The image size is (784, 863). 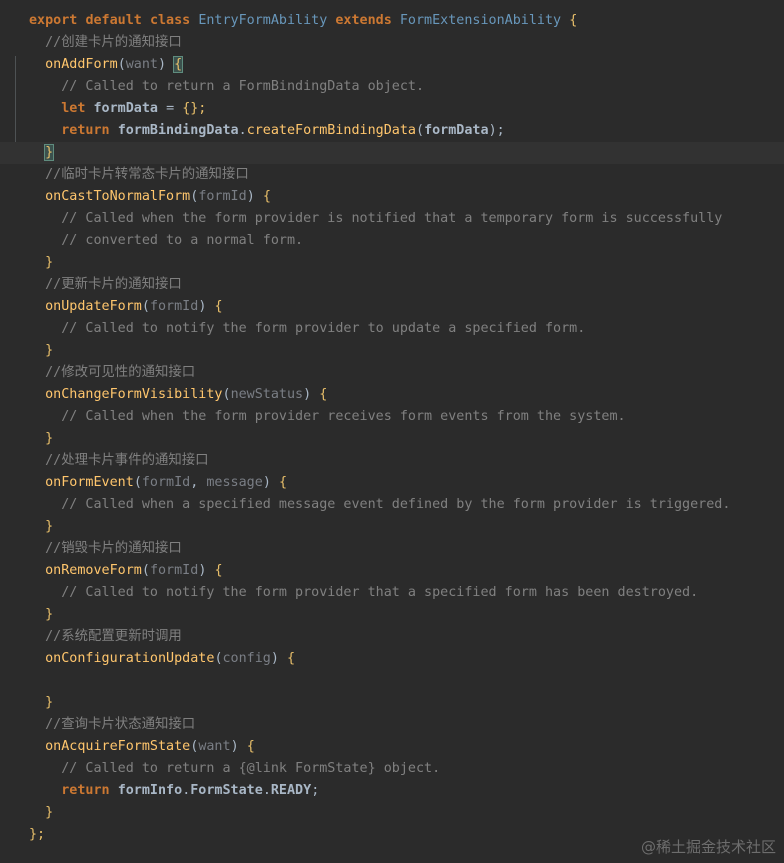 What do you see at coordinates (81, 64) in the screenshot?
I see `method-name: onAddForm` at bounding box center [81, 64].